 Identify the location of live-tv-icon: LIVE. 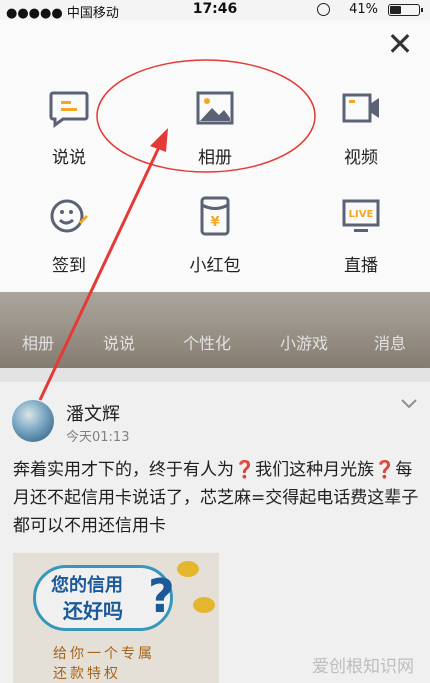
(361, 216).